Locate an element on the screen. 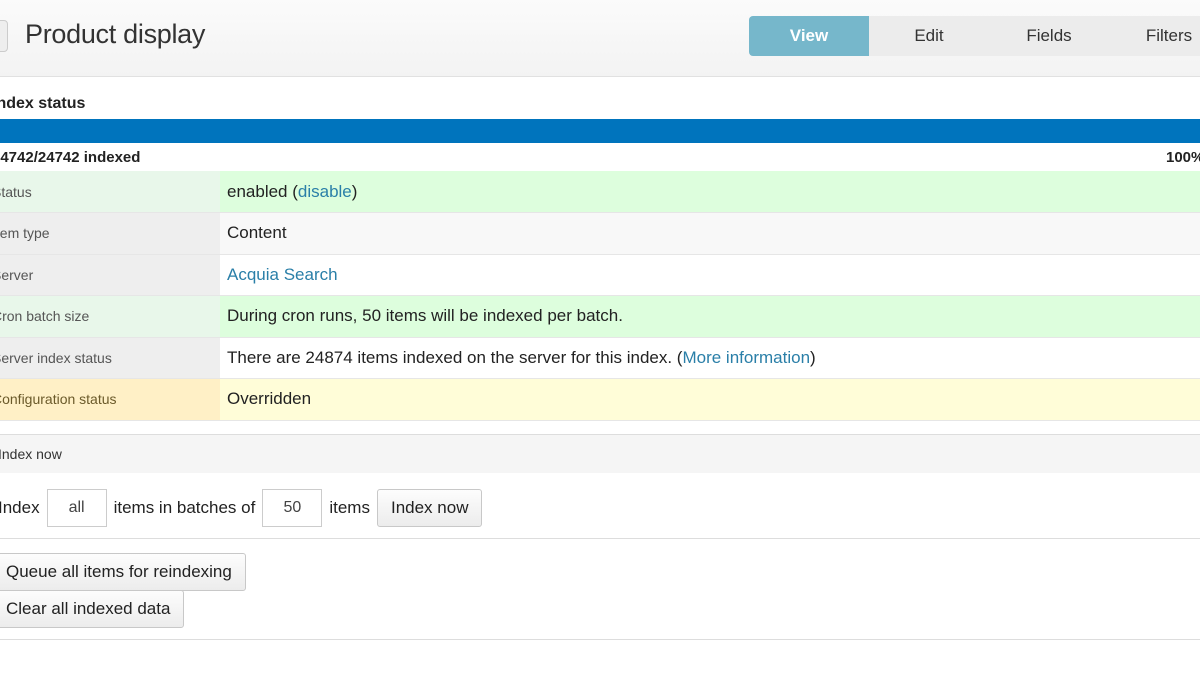  tab-view: View is located at coordinates (809, 36).